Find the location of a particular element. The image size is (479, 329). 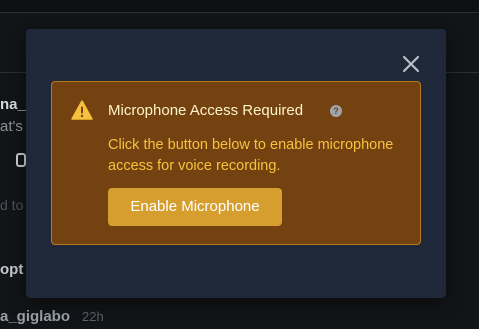

warning-triangle-icon is located at coordinates (82, 110).